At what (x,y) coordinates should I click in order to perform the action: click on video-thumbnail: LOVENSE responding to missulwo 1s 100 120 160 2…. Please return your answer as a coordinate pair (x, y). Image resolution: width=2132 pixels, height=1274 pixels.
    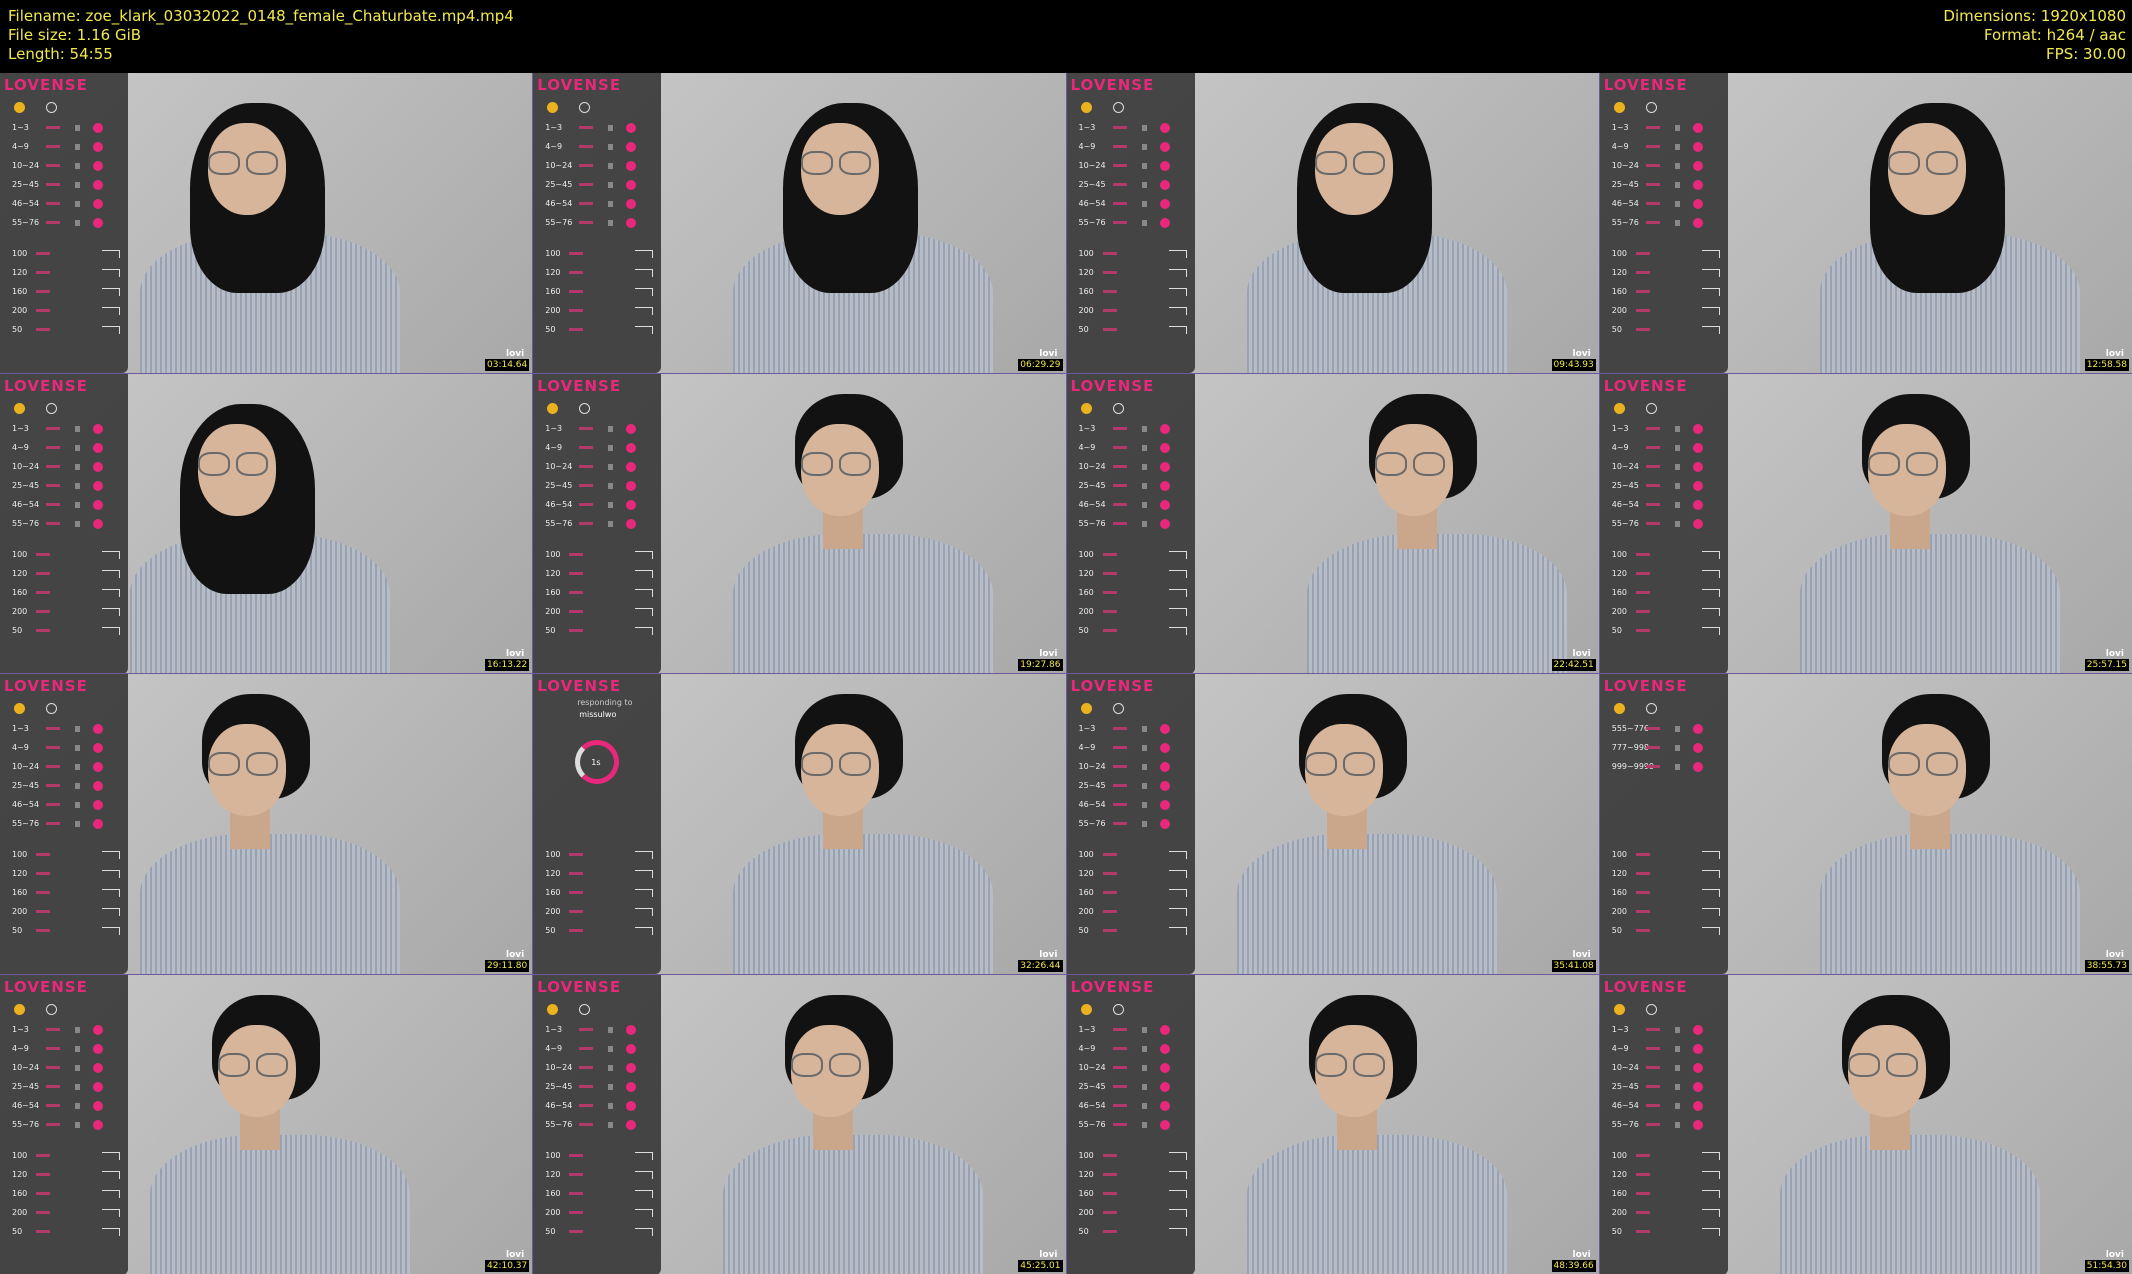
    Looking at the image, I should click on (799, 824).